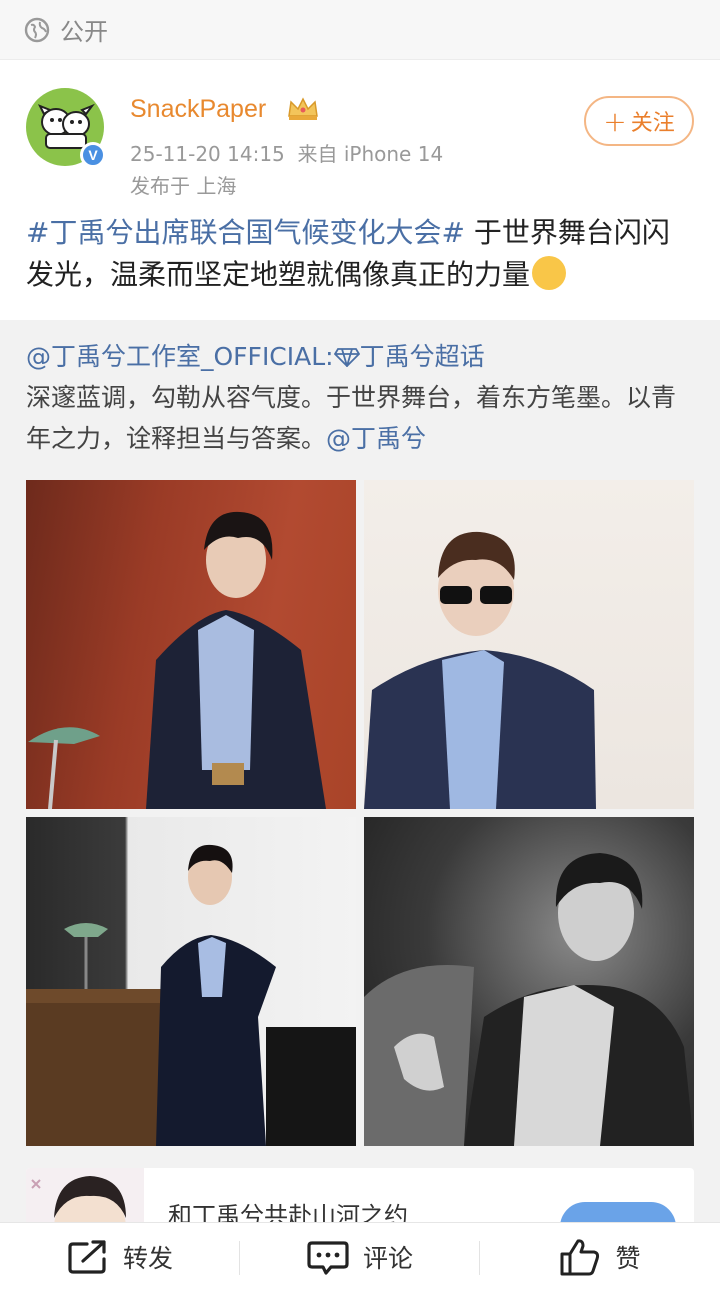 This screenshot has height=1291, width=720. I want to click on hashtag-link: #丁禹兮出席联合国气候变化大会#, so click(245, 232).